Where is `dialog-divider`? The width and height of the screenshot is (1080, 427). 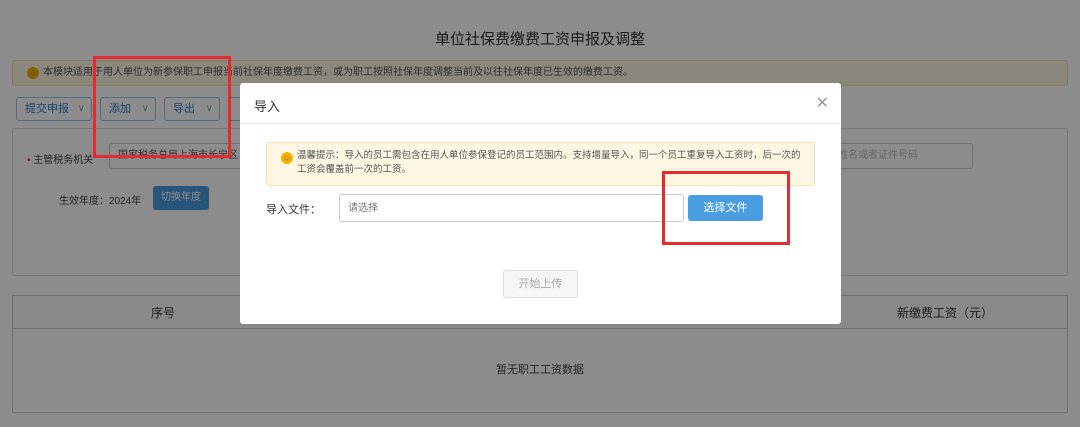
dialog-divider is located at coordinates (540, 123).